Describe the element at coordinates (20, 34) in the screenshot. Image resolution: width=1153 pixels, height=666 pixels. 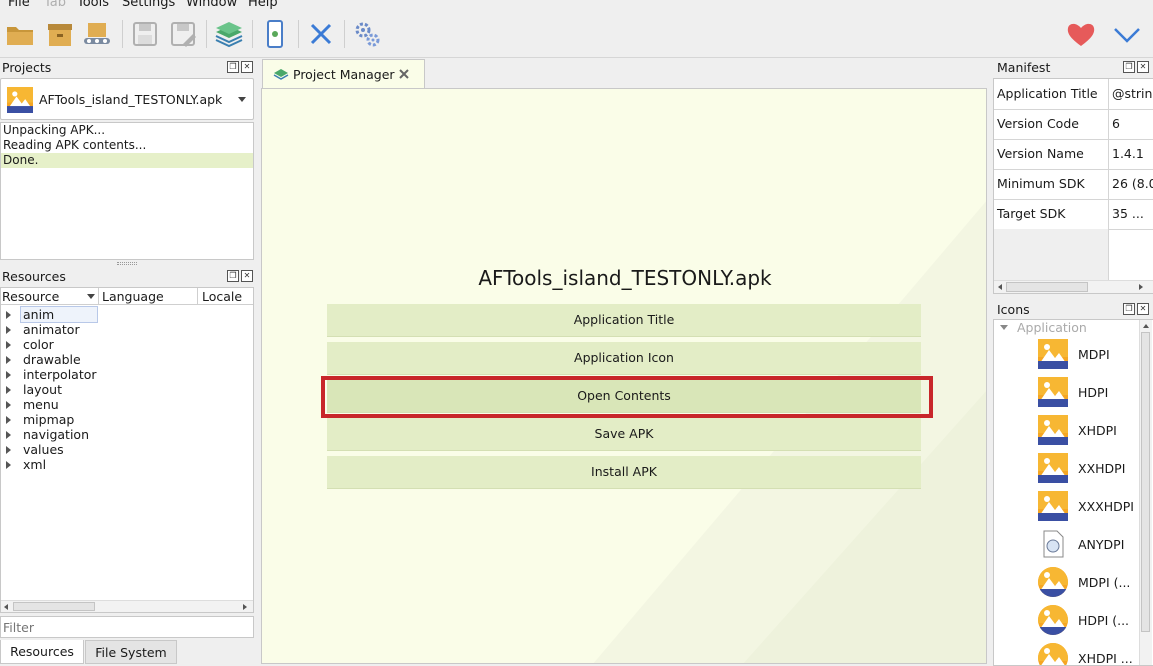
I see `open-folder-icon` at that location.